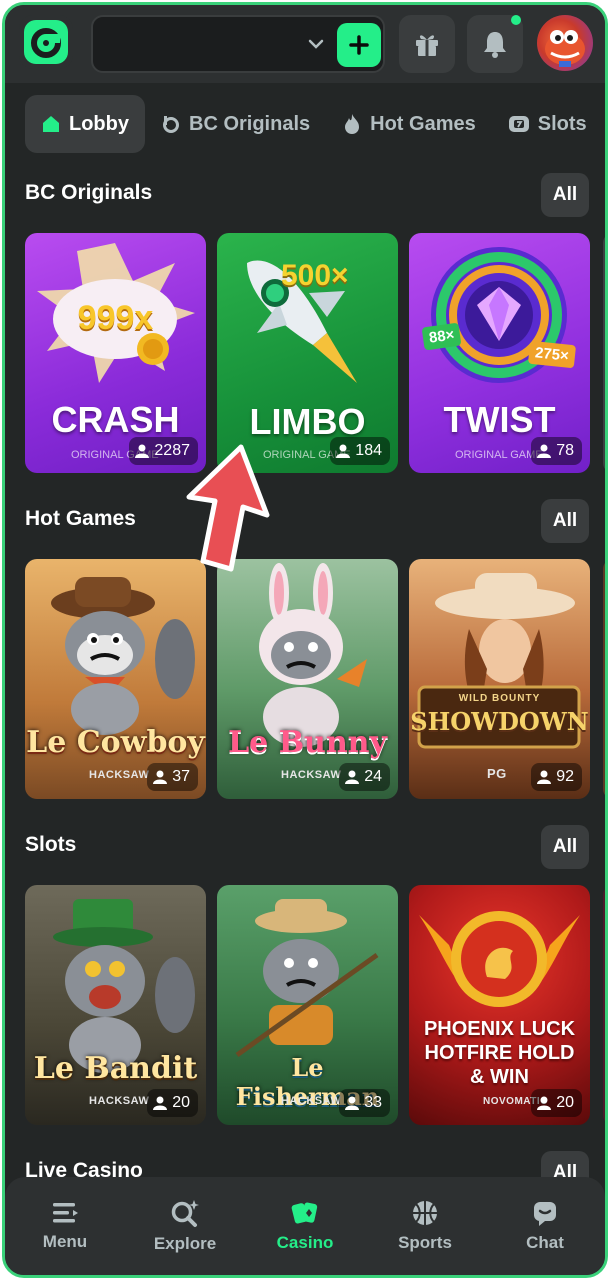 This screenshot has height=1280, width=610. I want to click on provider-label: PG, so click(497, 773).